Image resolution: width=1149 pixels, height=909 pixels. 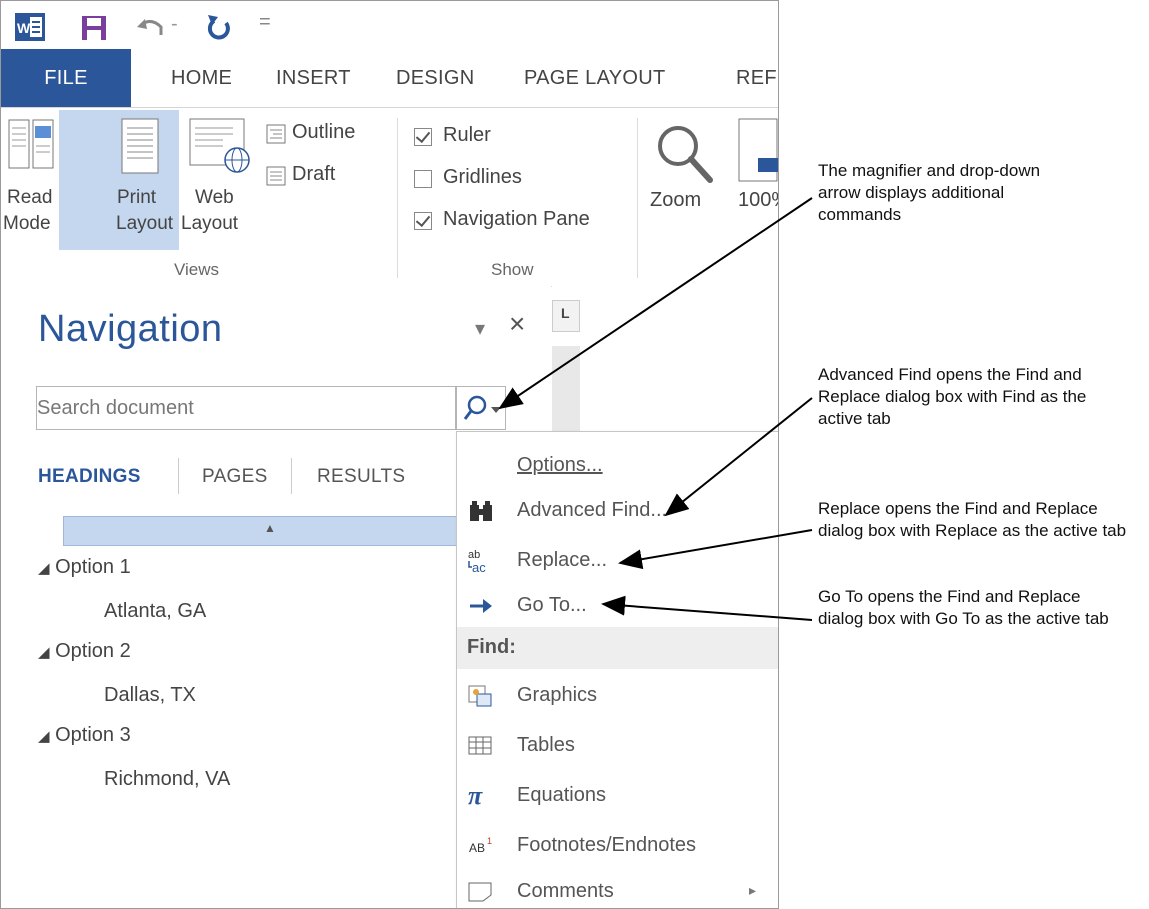 I want to click on arrow-magnifier, so click(x=655, y=303).